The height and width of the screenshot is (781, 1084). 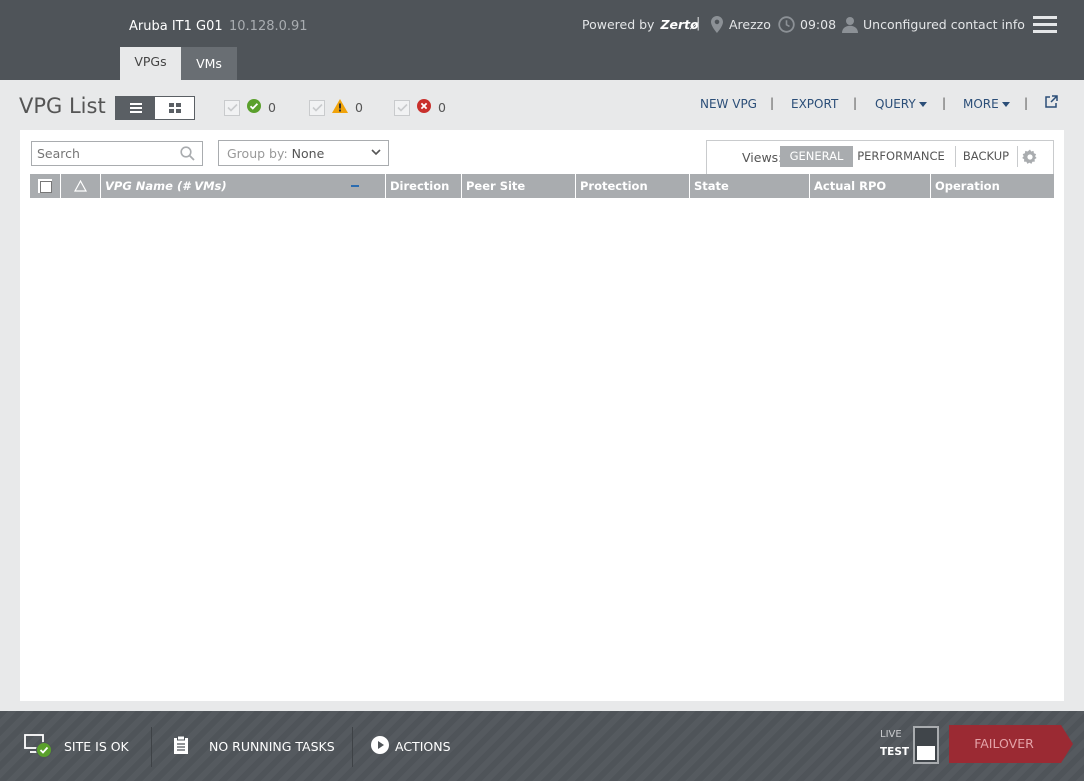 I want to click on tab-vpgs: VPGs, so click(x=150, y=63).